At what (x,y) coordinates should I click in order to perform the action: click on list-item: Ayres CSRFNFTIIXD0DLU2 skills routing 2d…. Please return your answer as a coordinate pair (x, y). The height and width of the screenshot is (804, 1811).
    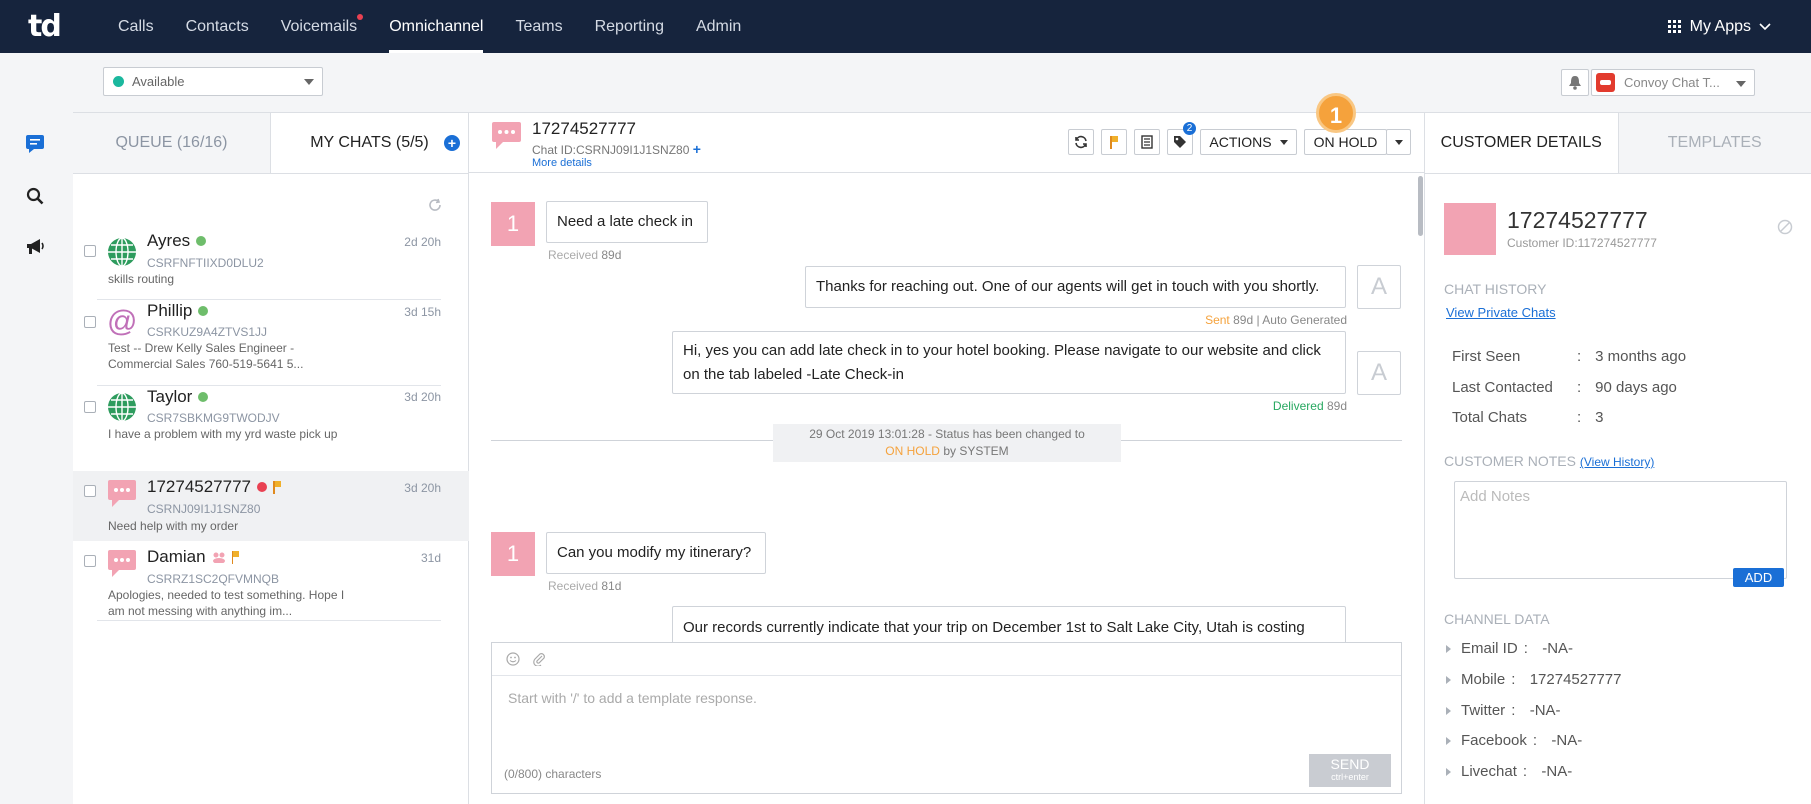
    Looking at the image, I should click on (271, 266).